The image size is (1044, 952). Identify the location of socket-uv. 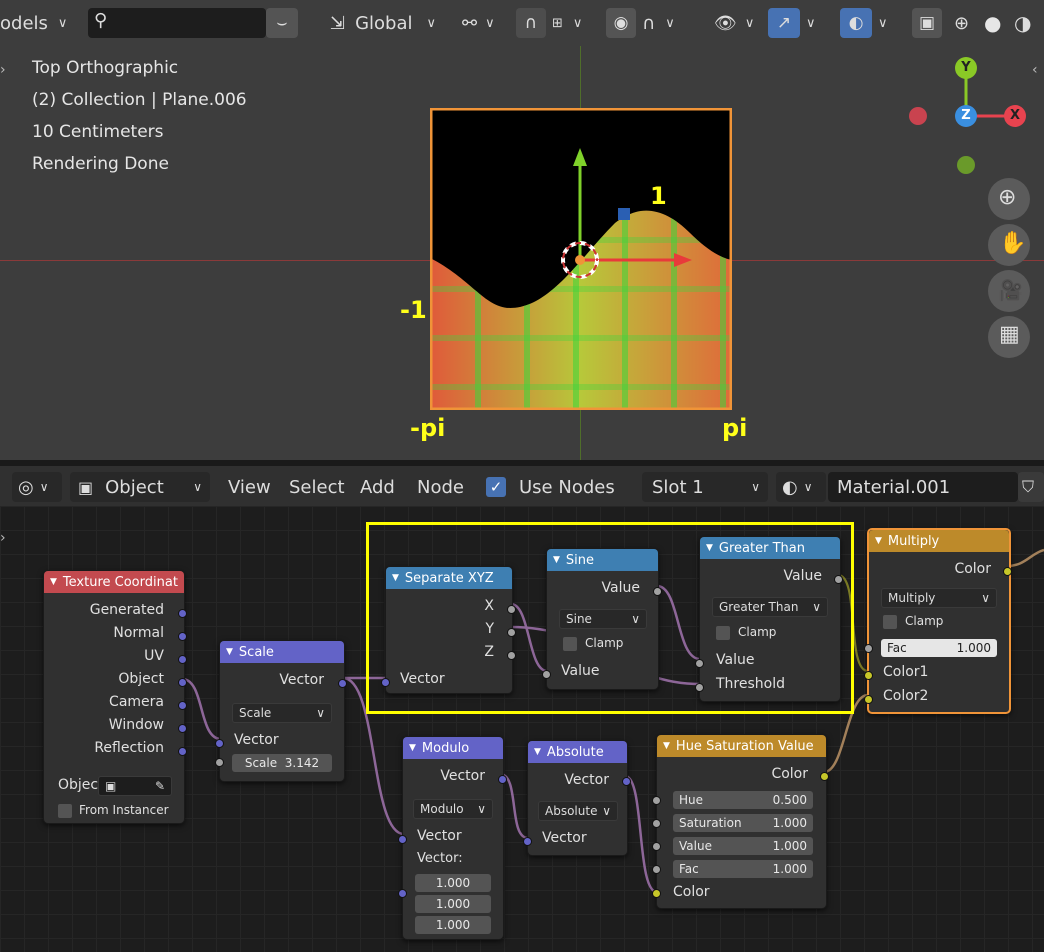
(182, 659).